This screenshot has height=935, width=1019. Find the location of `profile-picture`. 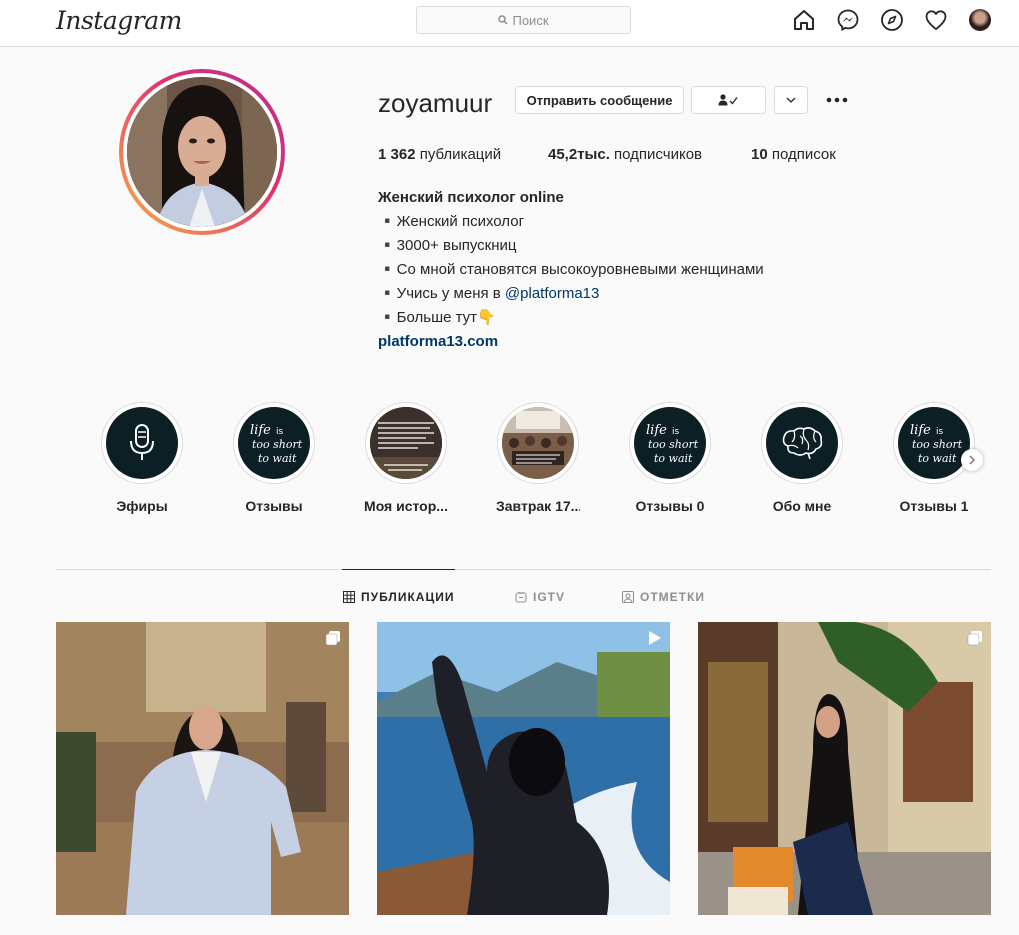

profile-picture is located at coordinates (202, 152).